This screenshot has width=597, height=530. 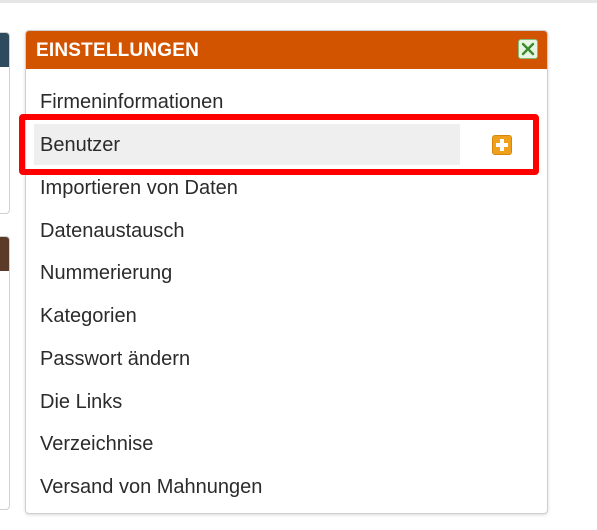 I want to click on menu-item-importieren: Importieren von Daten, so click(x=139, y=188).